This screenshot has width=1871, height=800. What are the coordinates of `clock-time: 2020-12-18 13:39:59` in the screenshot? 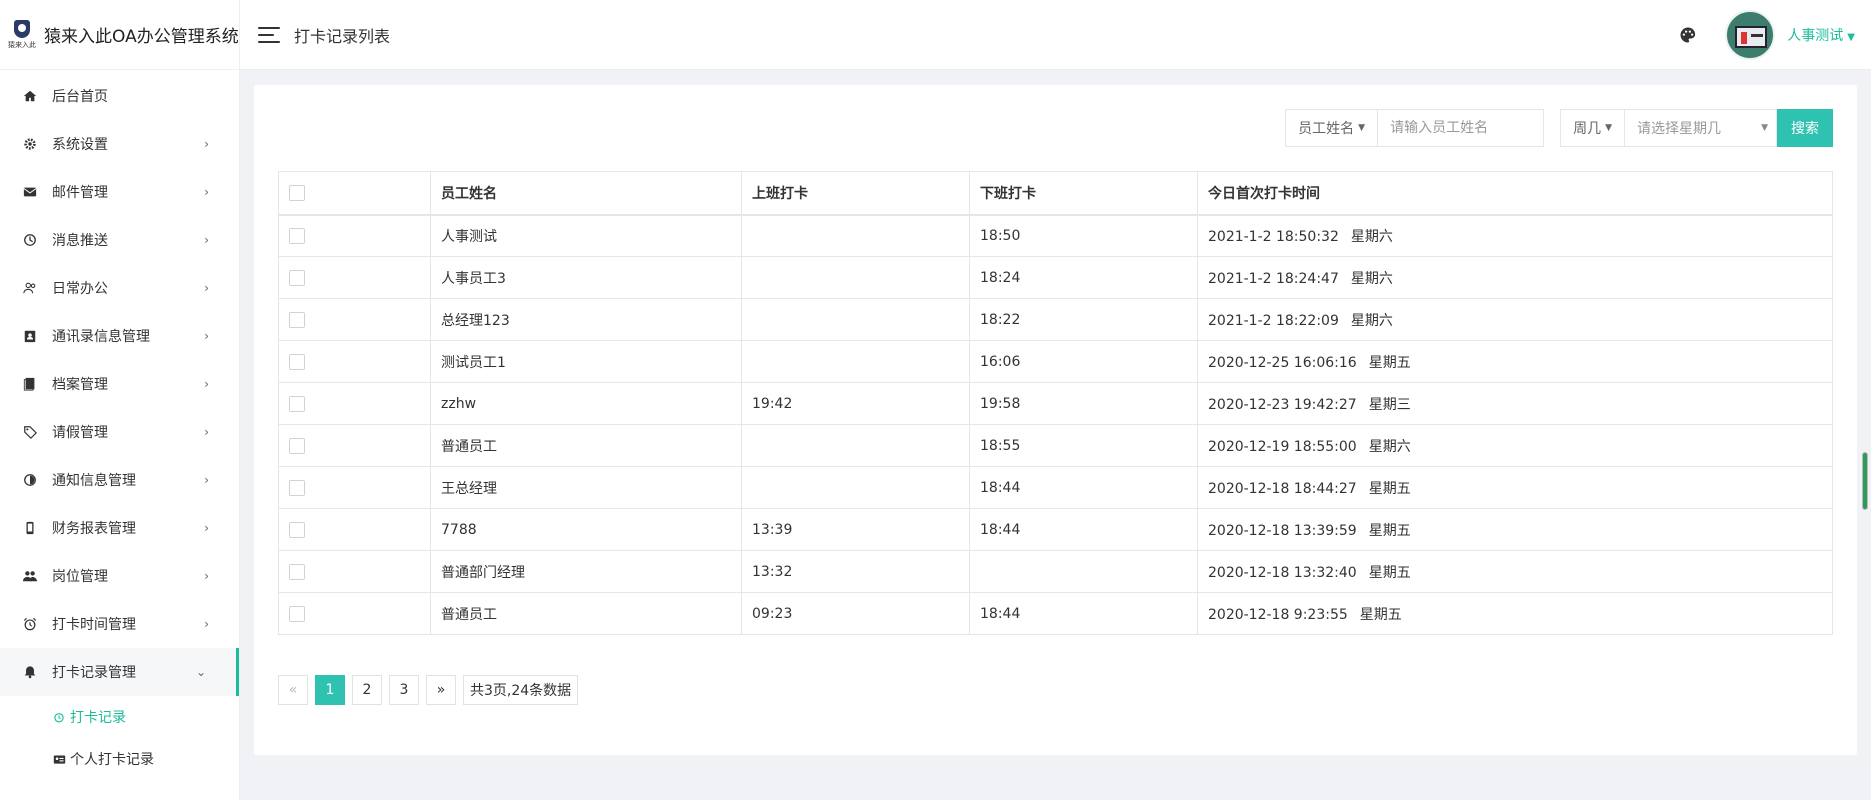 It's located at (1282, 530).